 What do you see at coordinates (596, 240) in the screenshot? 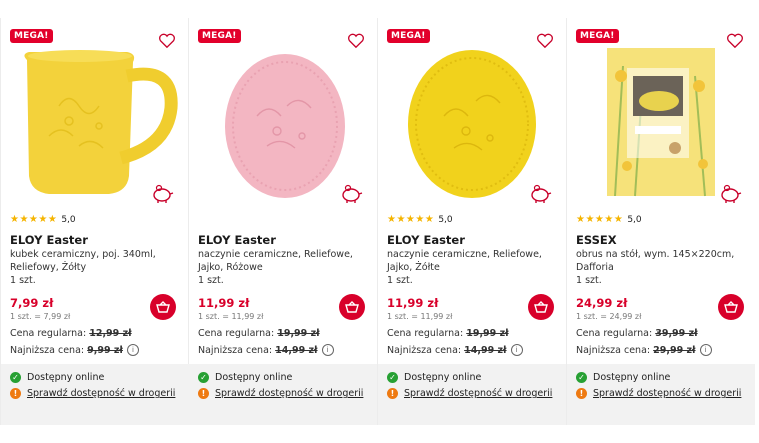
I see `product-brand: ESSEX` at bounding box center [596, 240].